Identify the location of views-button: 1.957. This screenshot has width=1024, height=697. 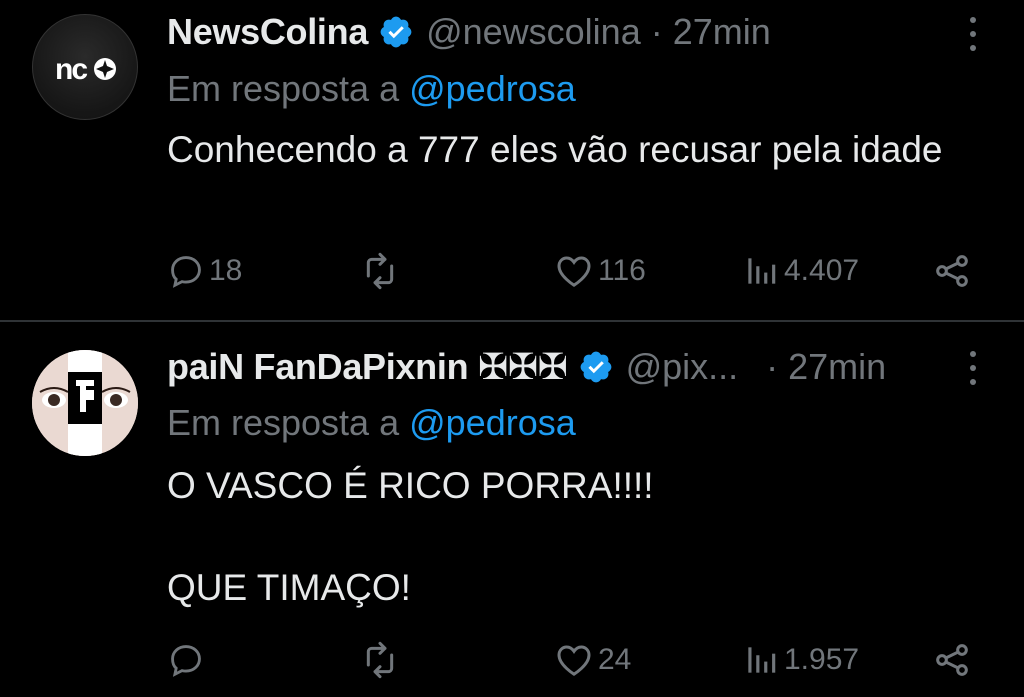
(800, 660).